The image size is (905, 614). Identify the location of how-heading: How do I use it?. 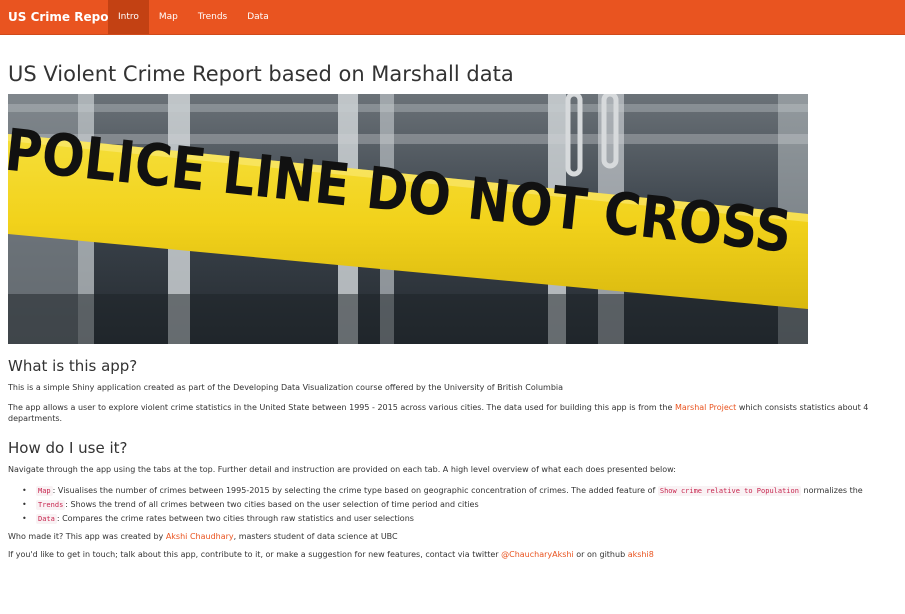
(68, 448).